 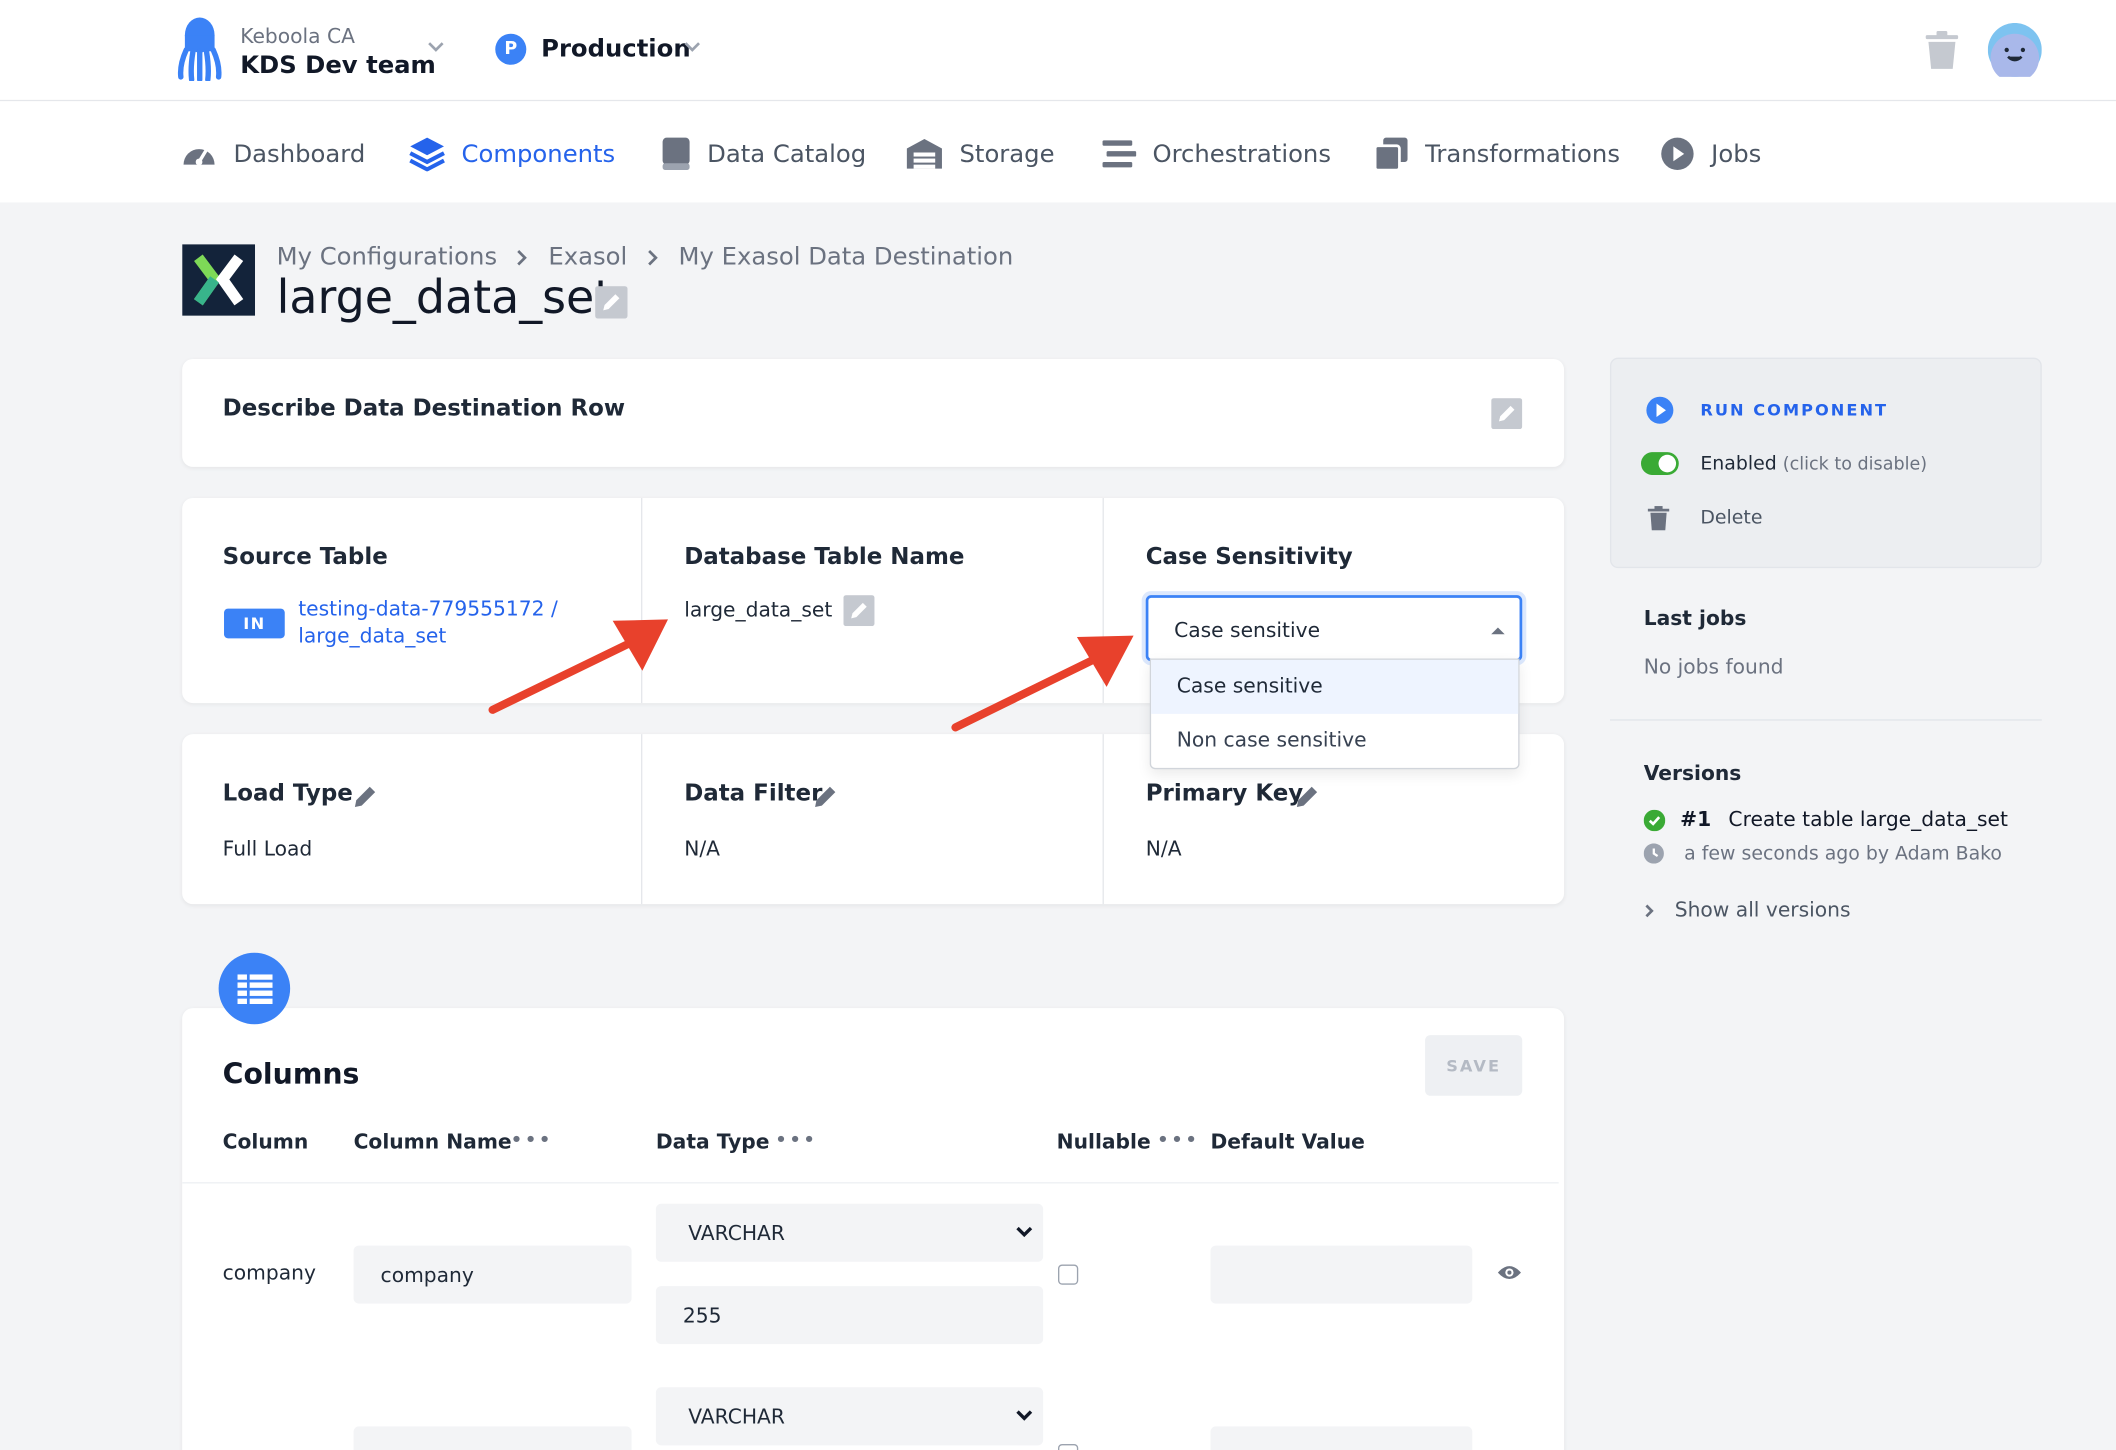 What do you see at coordinates (1695, 618) in the screenshot?
I see `last-jobs-title: Last jobs` at bounding box center [1695, 618].